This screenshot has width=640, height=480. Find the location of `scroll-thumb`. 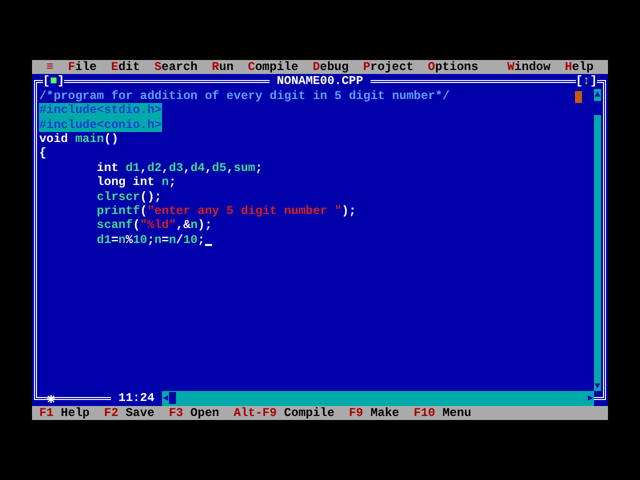

scroll-thumb is located at coordinates (597, 107).